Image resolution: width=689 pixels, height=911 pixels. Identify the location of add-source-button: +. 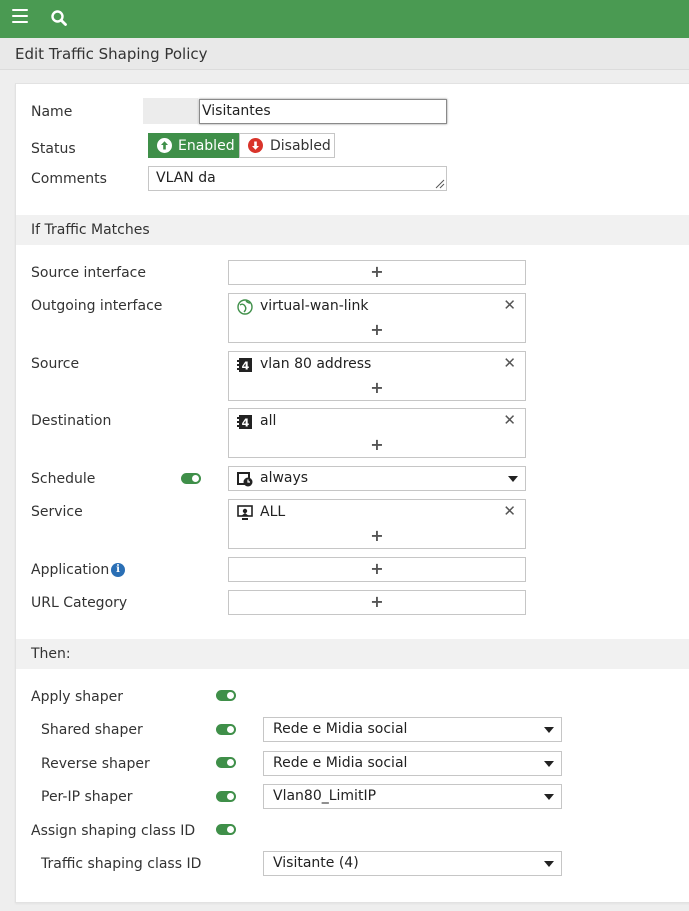
(377, 387).